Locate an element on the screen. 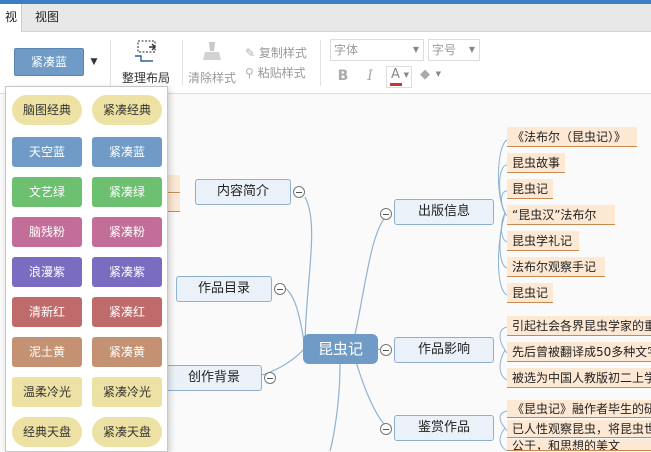  theme-swatch: 经典天盘 is located at coordinates (47, 432).